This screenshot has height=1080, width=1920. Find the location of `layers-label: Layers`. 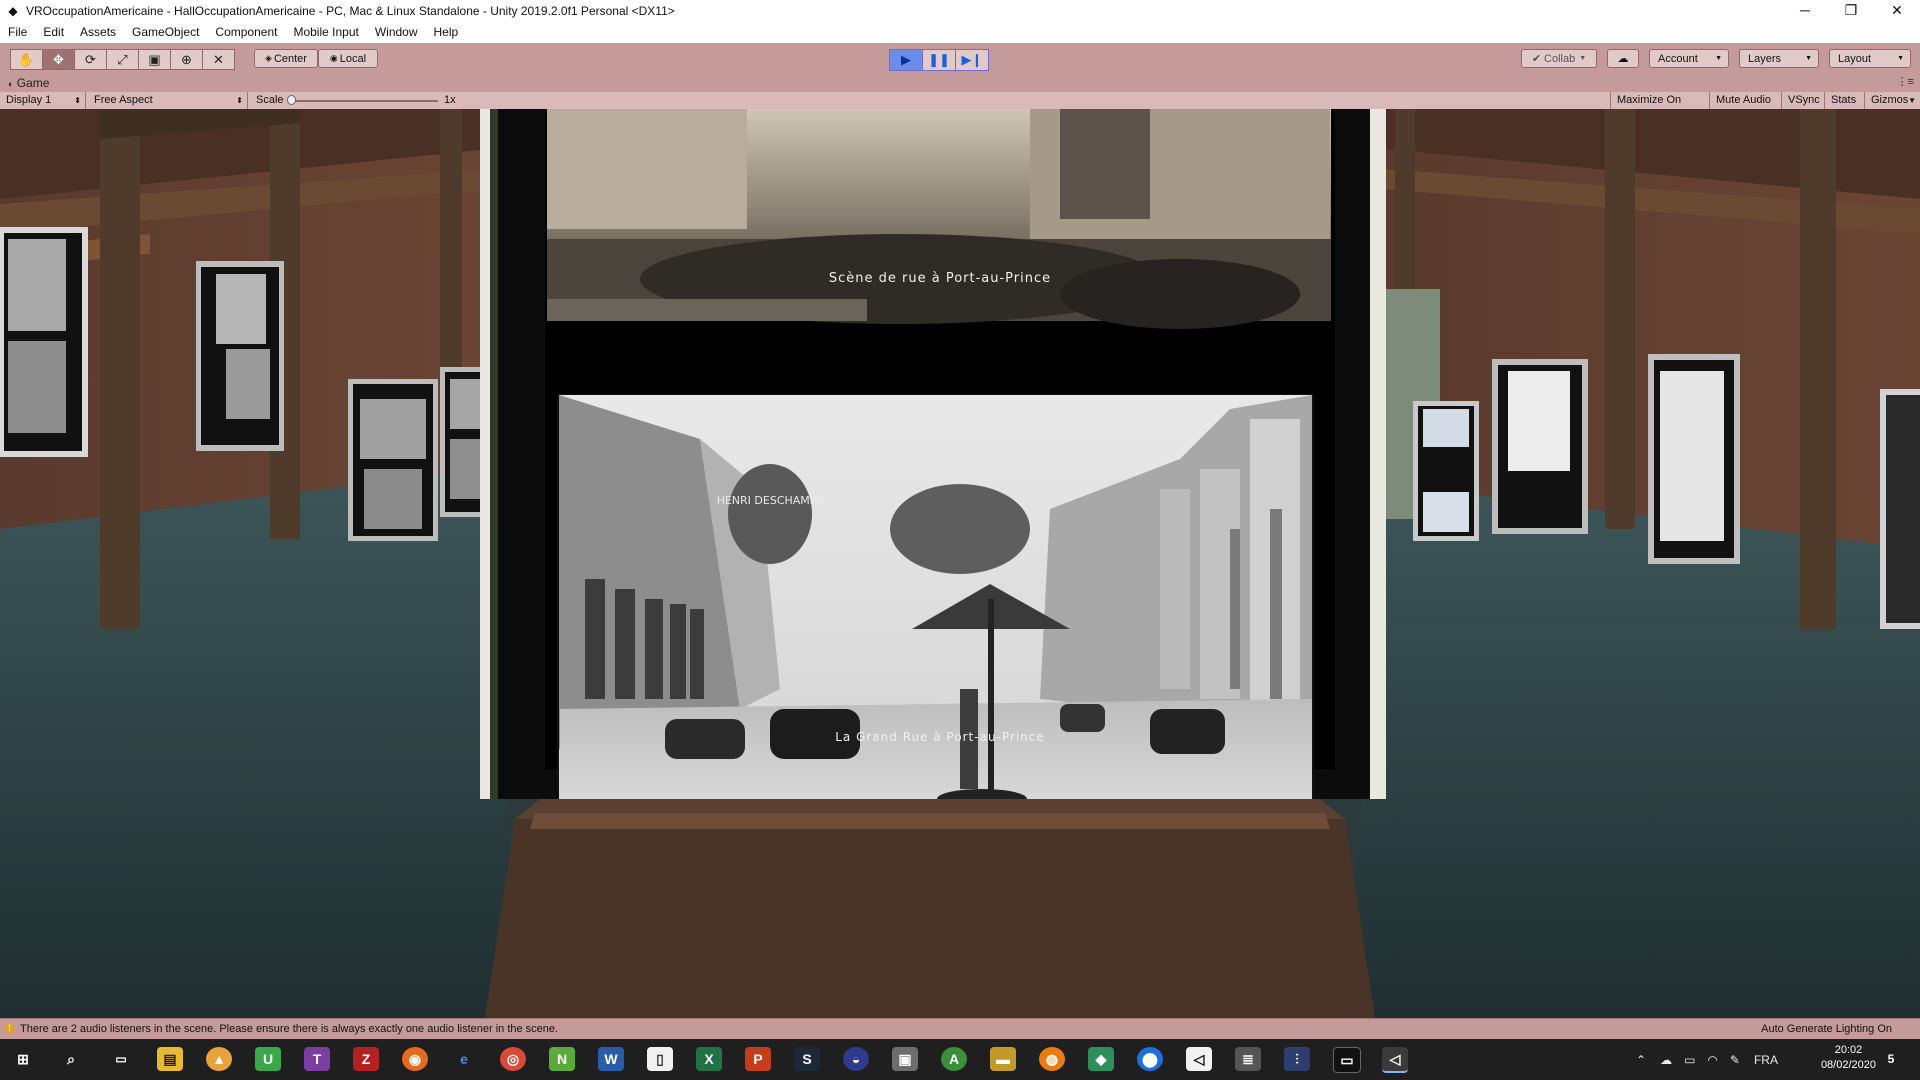

layers-label: Layers is located at coordinates (1765, 58).